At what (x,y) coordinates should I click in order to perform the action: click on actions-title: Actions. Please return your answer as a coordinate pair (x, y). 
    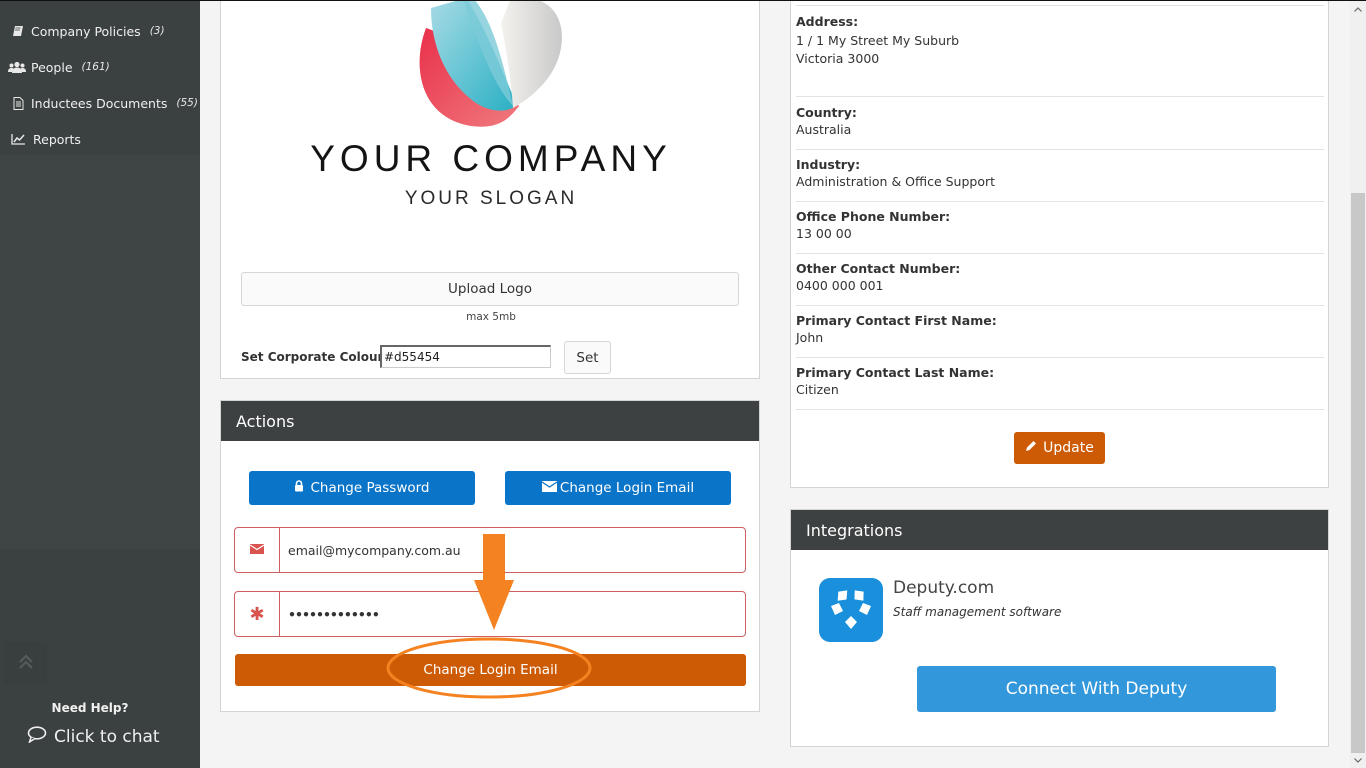
    Looking at the image, I should click on (265, 421).